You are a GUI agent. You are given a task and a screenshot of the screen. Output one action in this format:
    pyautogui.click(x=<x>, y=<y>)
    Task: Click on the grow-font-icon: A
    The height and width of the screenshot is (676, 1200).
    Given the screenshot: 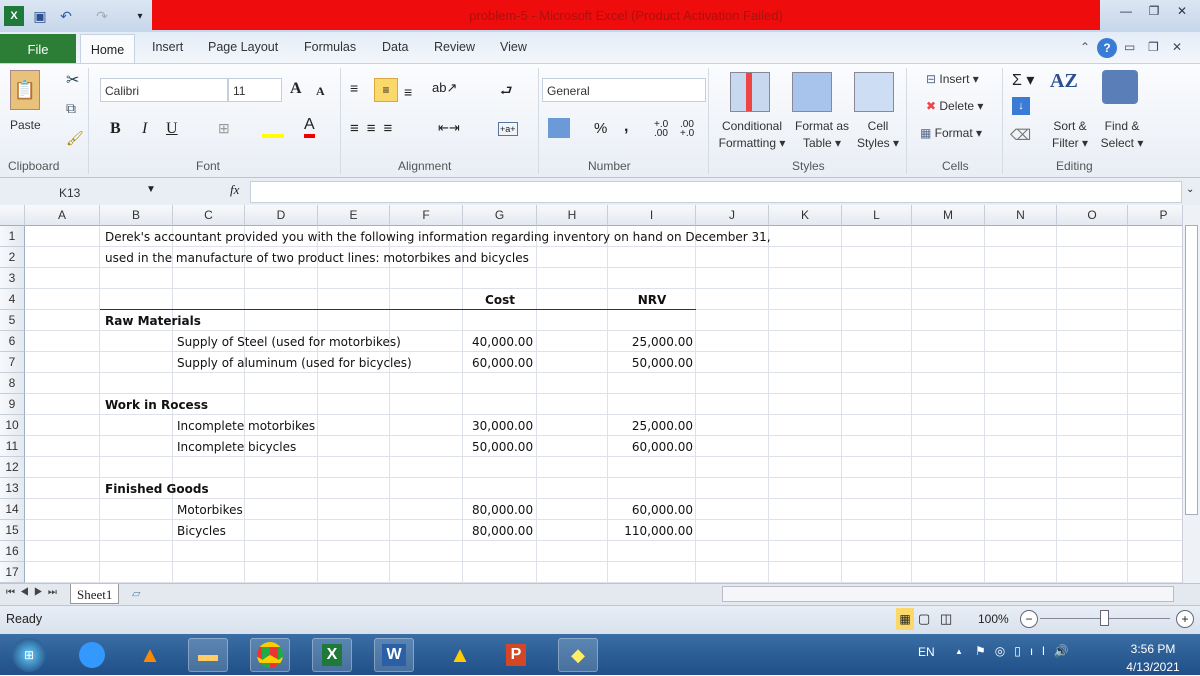 What is the action you would take?
    pyautogui.click(x=296, y=89)
    